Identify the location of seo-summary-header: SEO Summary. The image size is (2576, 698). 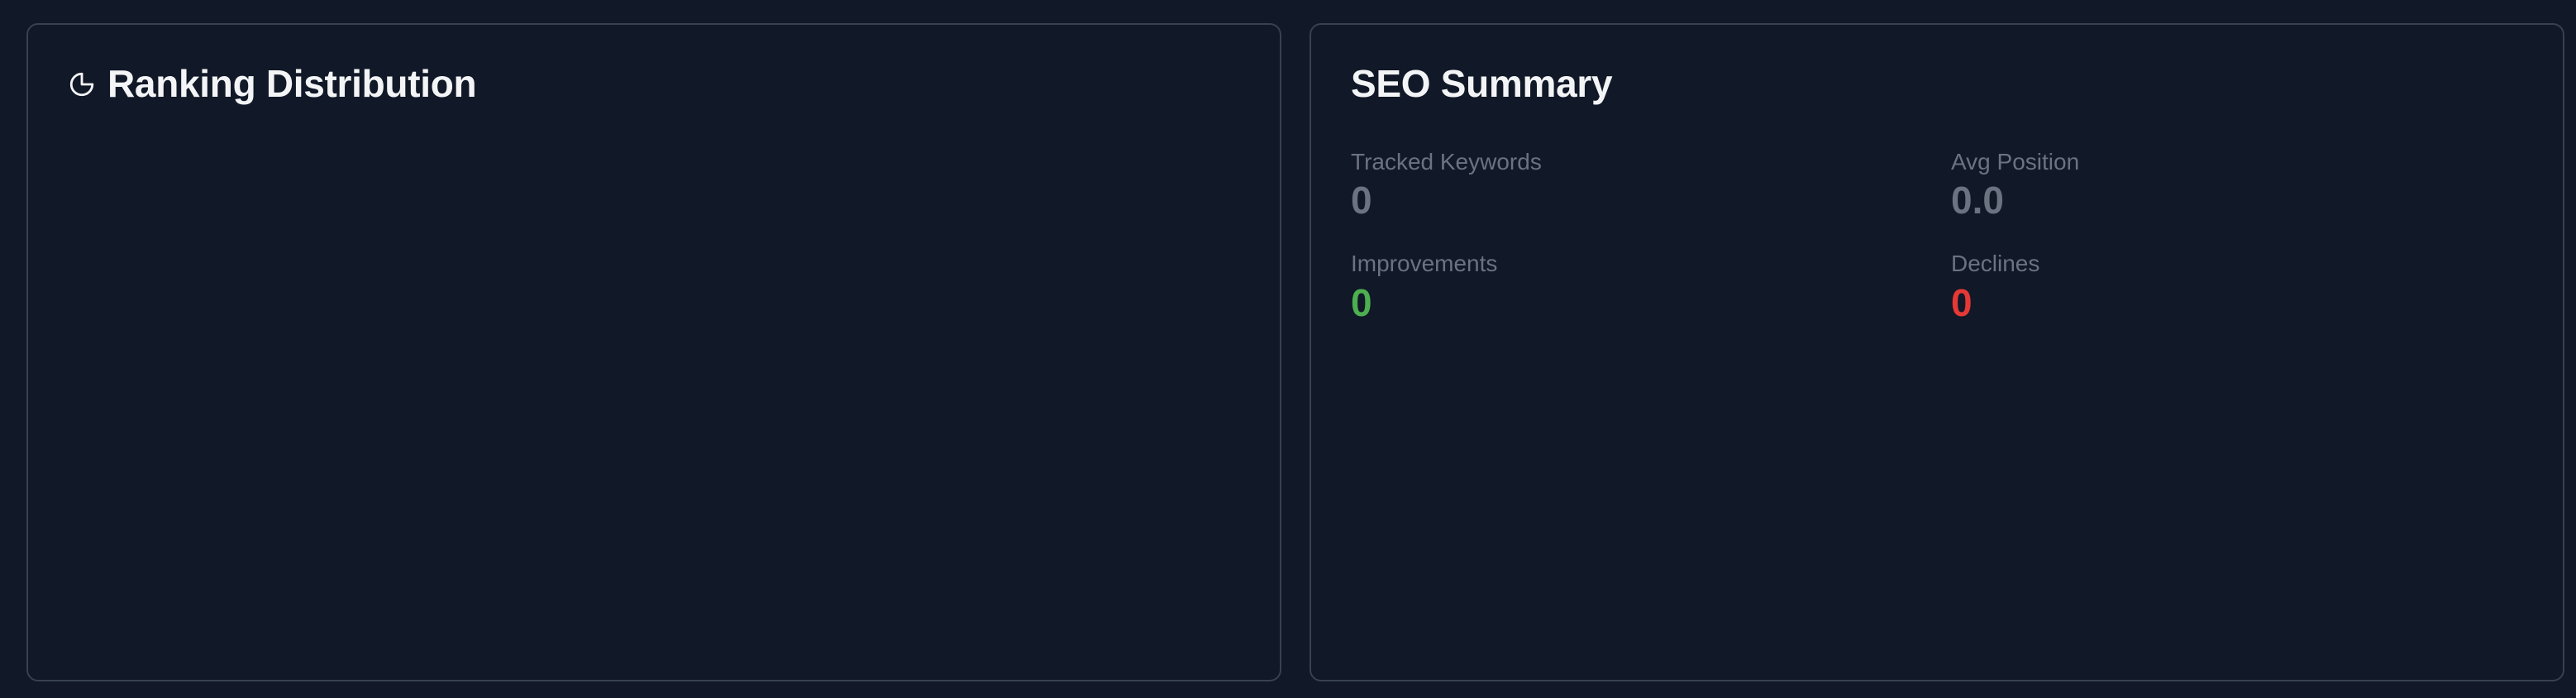
(1482, 84).